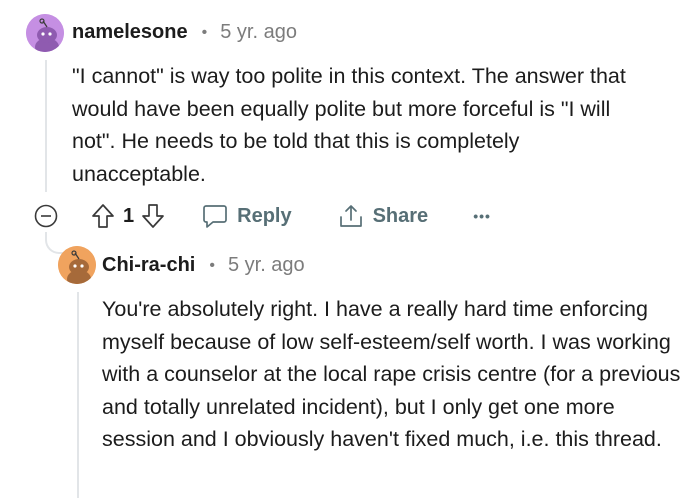 Image resolution: width=700 pixels, height=498 pixels. I want to click on collapse-icon, so click(46, 216).